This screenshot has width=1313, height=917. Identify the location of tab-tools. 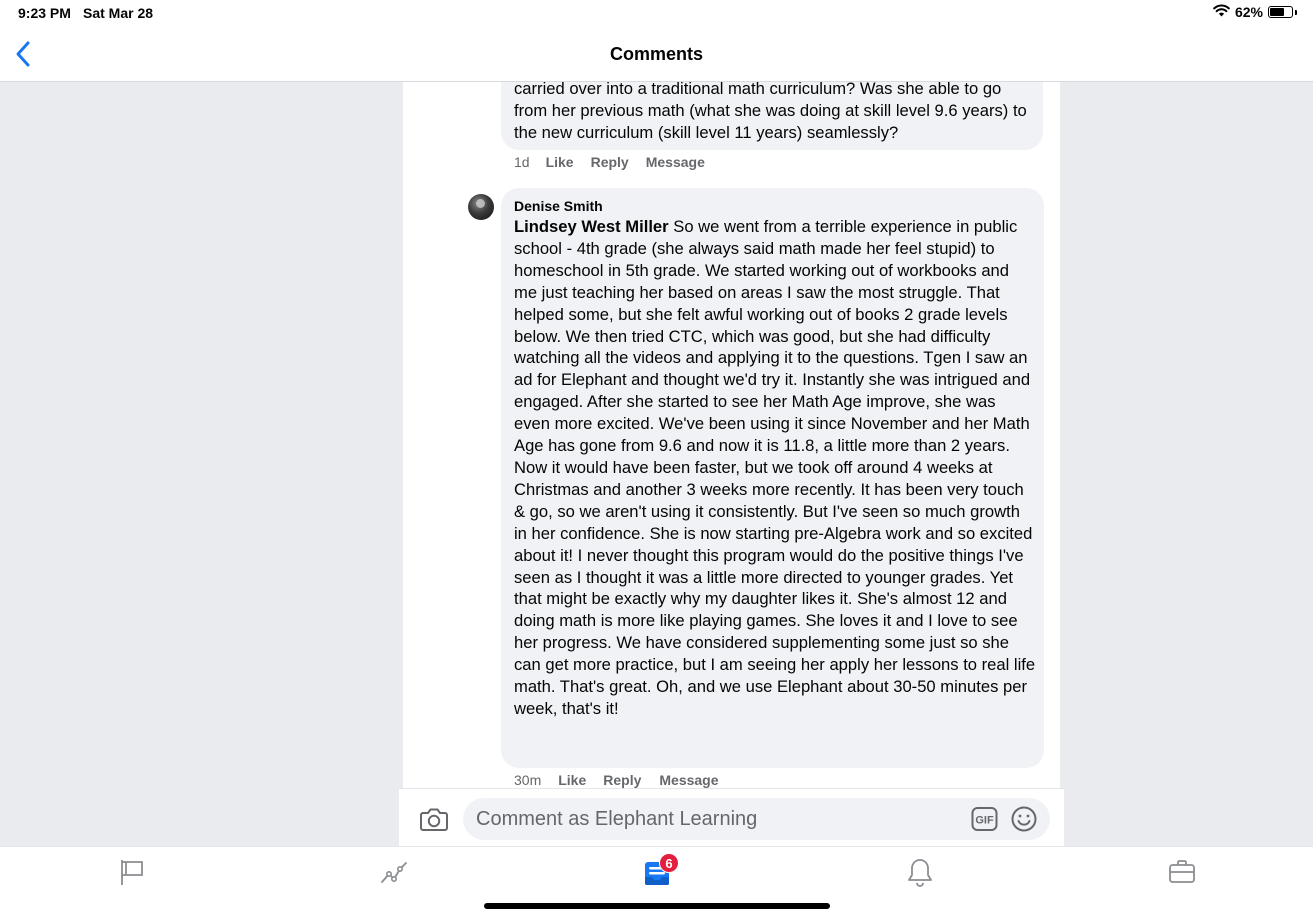
(1182, 872).